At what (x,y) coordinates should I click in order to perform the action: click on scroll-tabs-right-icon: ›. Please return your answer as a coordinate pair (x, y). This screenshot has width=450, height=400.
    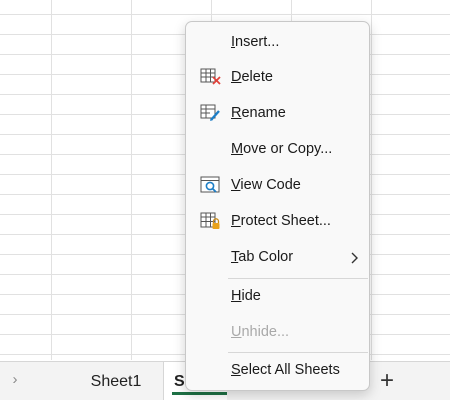
    Looking at the image, I should click on (15, 380).